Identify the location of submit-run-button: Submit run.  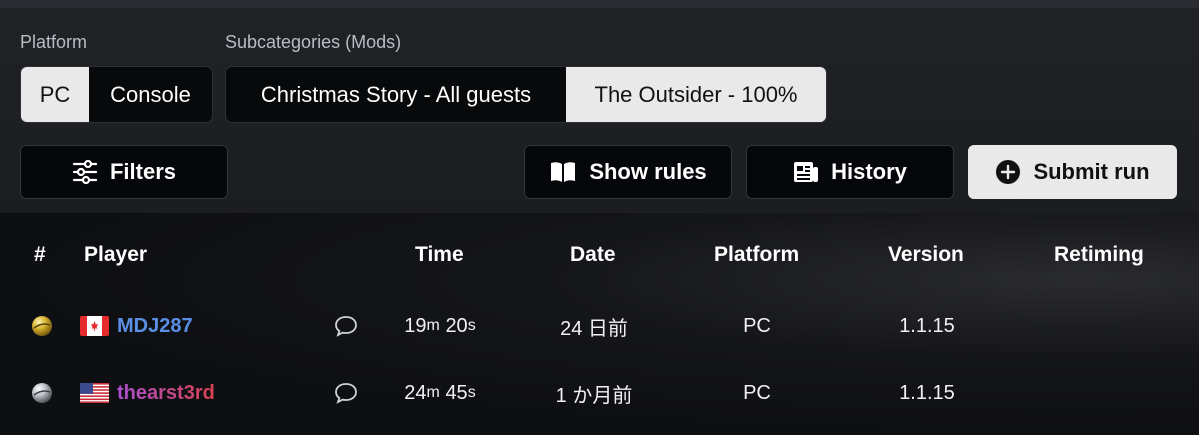
(1072, 172).